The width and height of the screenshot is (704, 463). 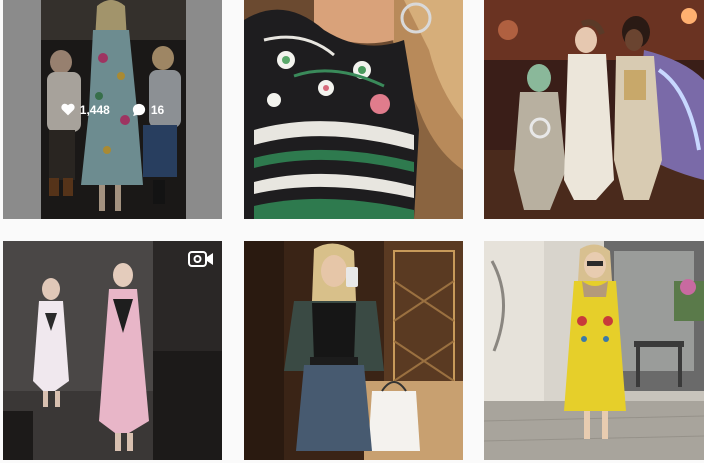 I want to click on comment-bubble-icon, so click(x=138, y=109).